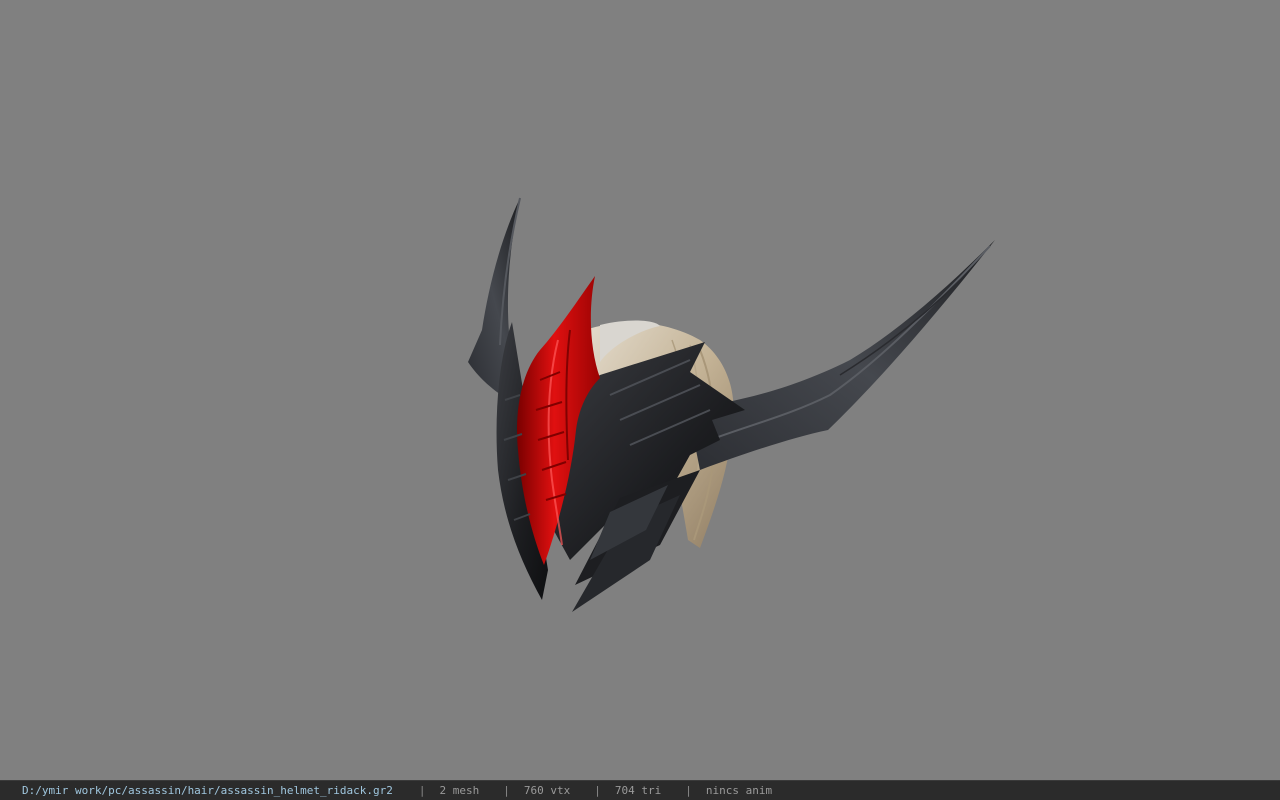  I want to click on animation-status: nincs anim, so click(739, 790).